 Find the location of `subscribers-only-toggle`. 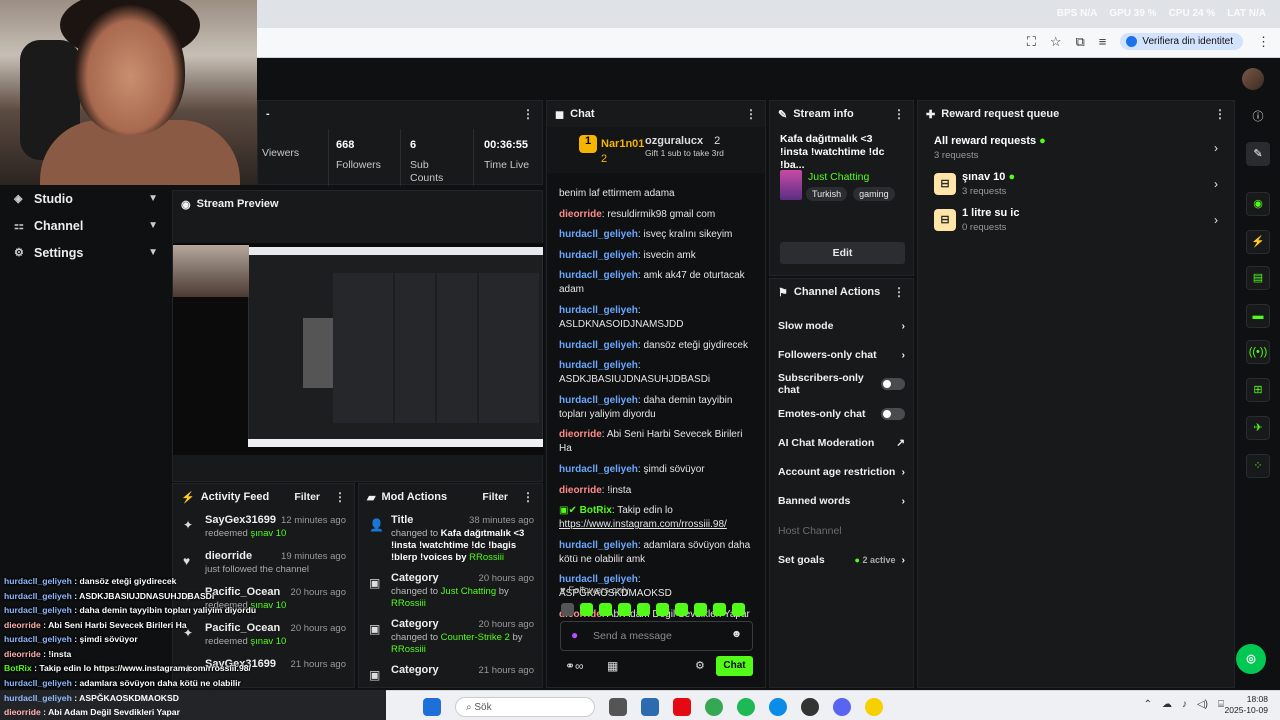

subscribers-only-toggle is located at coordinates (893, 384).